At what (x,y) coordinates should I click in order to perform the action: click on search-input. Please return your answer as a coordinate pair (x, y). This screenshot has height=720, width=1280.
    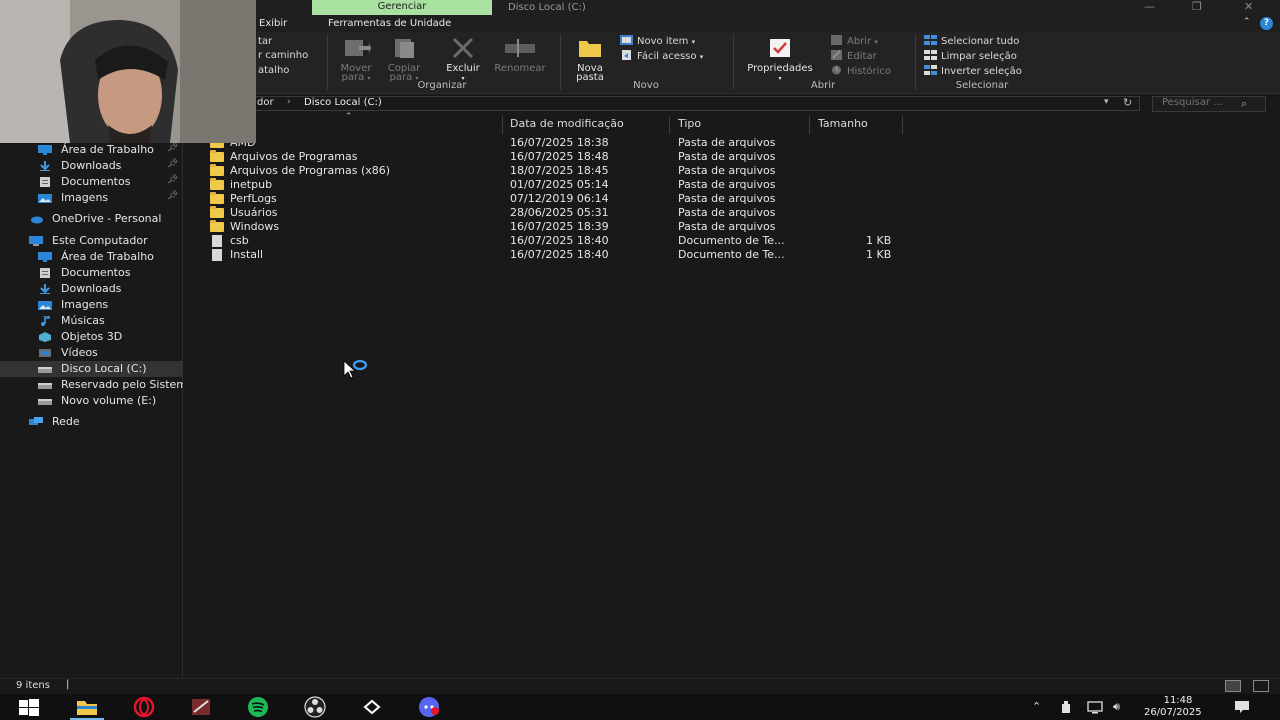
    Looking at the image, I should click on (1202, 102).